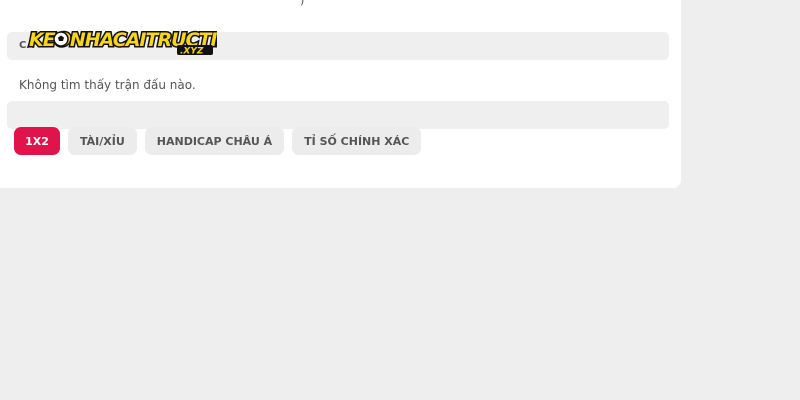 This screenshot has height=400, width=800. I want to click on filter-bar, so click(338, 115).